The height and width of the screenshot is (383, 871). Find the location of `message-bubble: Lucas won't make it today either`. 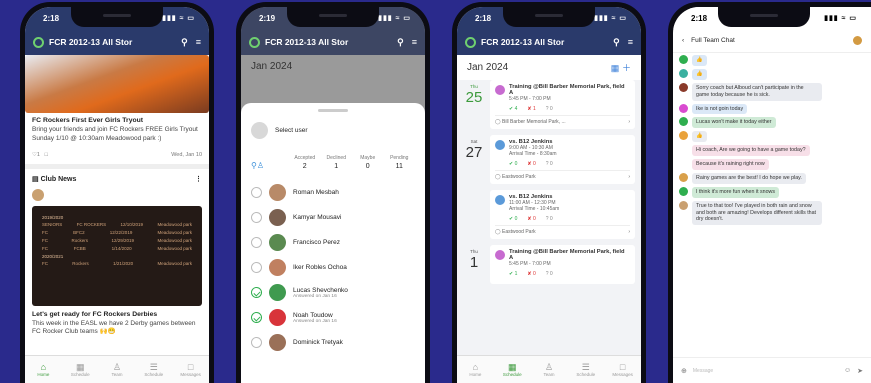

message-bubble: Lucas won't make it today either is located at coordinates (734, 123).